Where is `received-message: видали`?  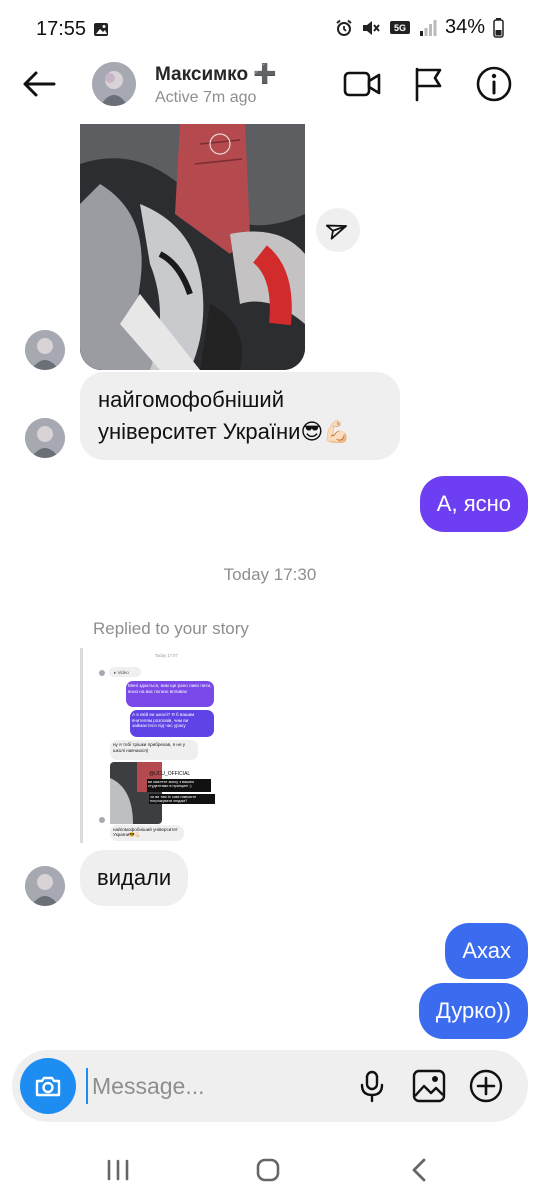
received-message: видали is located at coordinates (134, 878).